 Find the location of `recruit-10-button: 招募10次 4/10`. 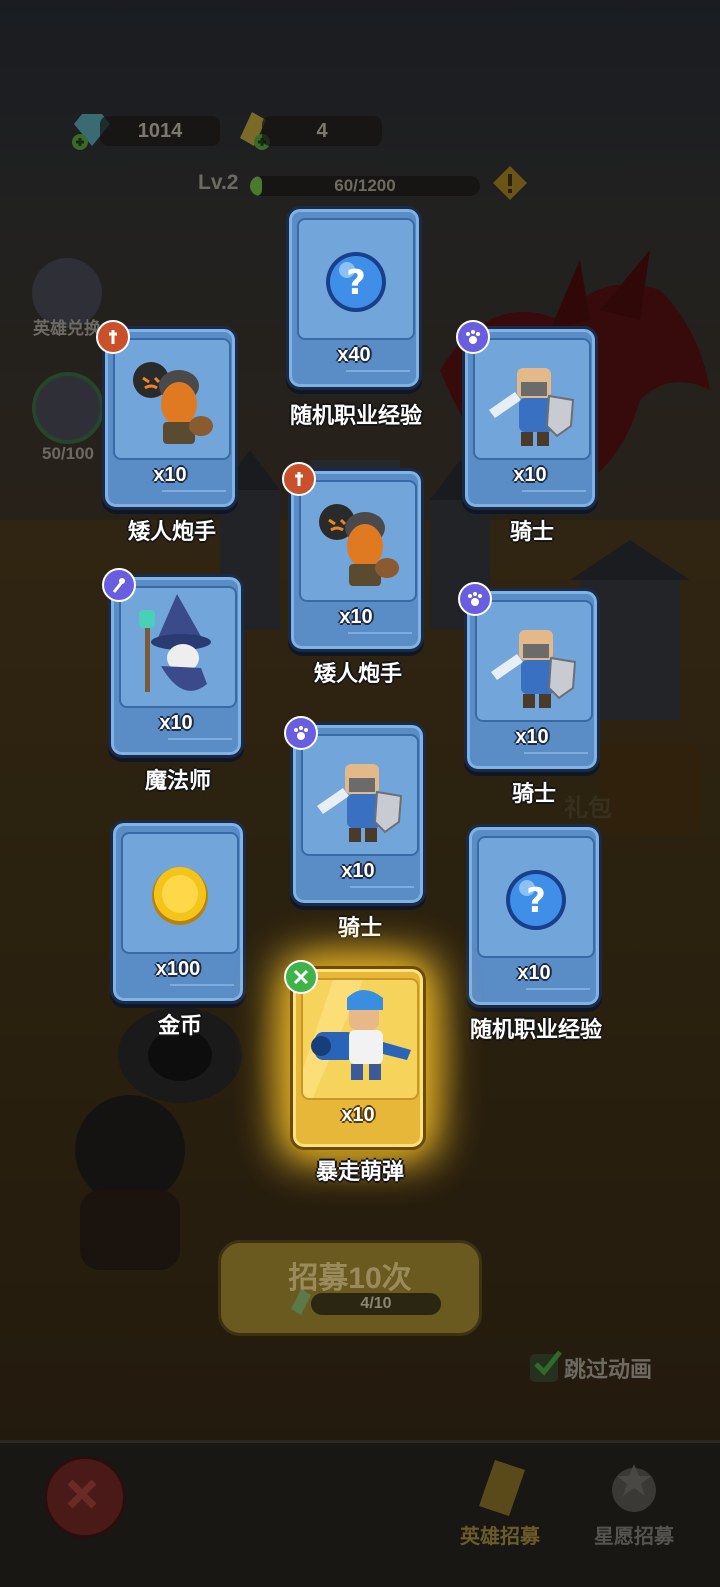

recruit-10-button: 招募10次 4/10 is located at coordinates (350, 1288).